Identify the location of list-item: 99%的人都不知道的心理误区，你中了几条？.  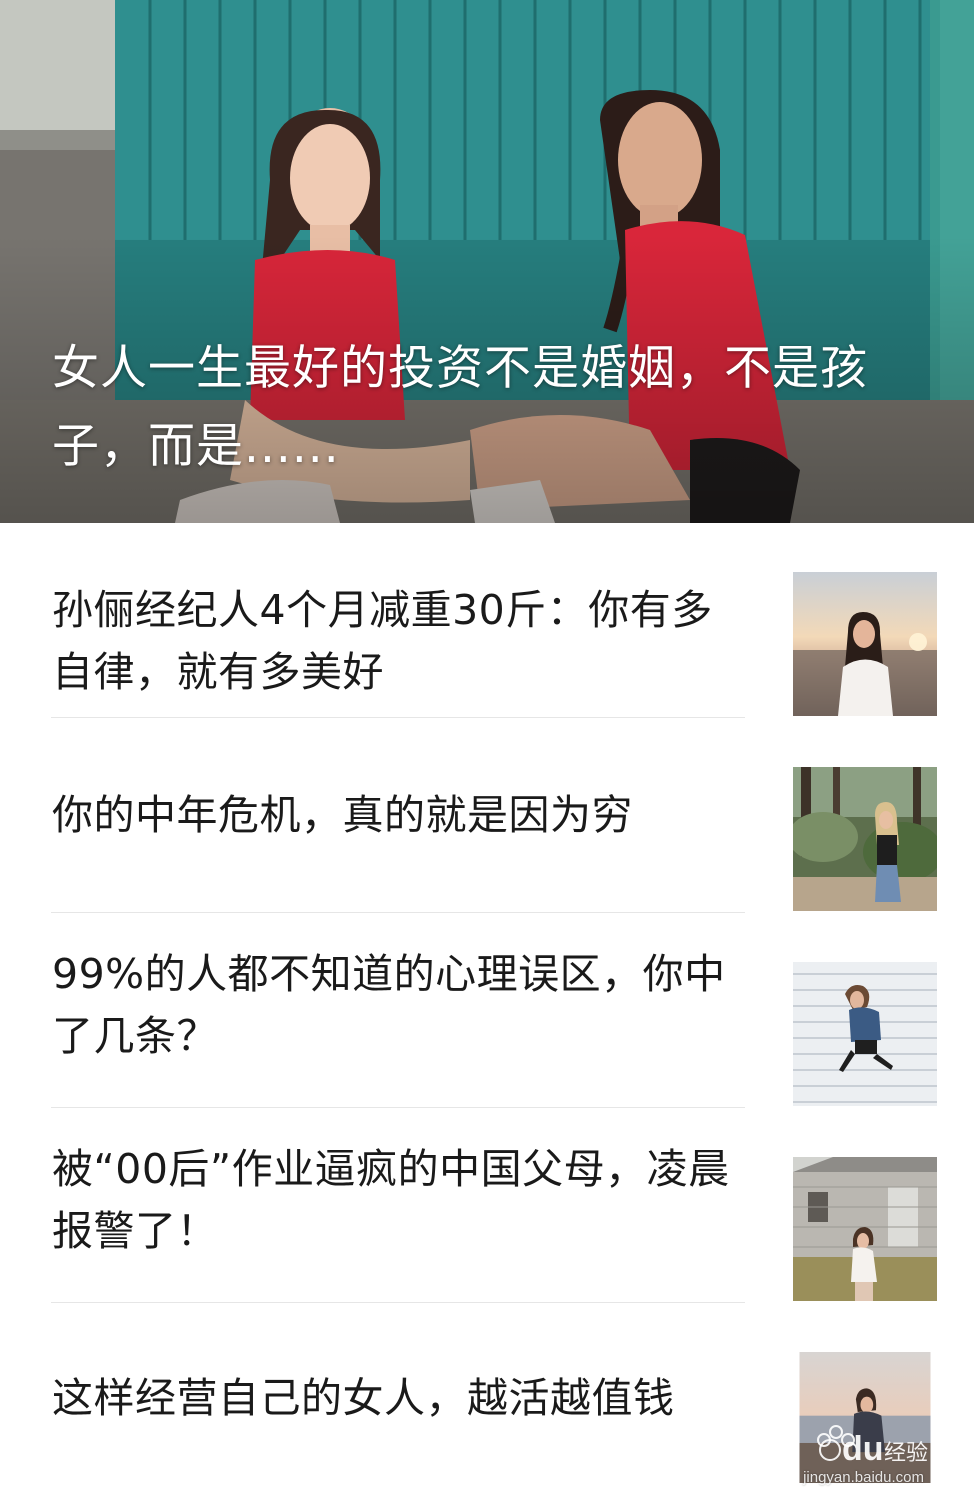
(487, 1010).